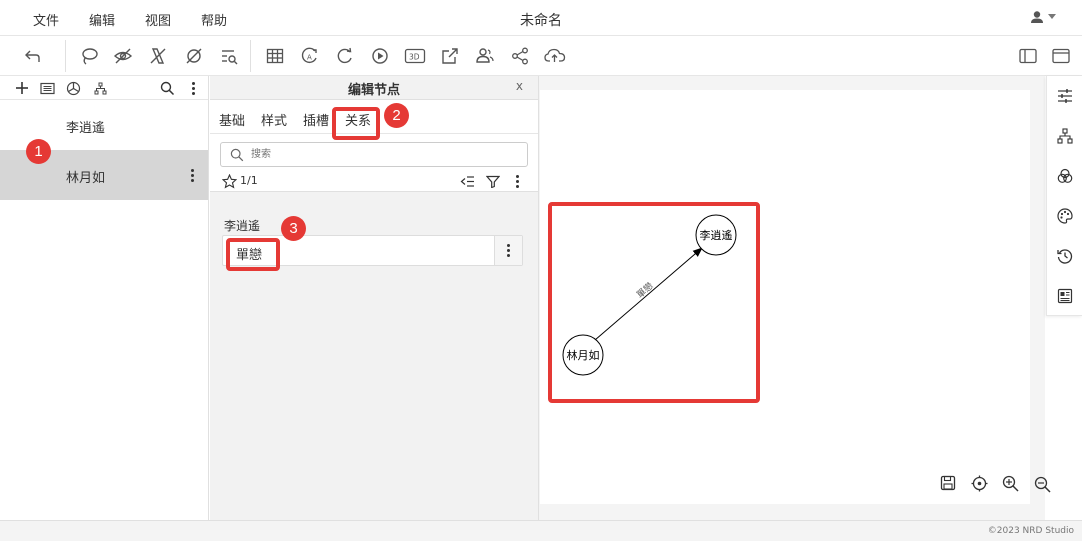 This screenshot has height=541, width=1082. I want to click on center-view-button, so click(980, 484).